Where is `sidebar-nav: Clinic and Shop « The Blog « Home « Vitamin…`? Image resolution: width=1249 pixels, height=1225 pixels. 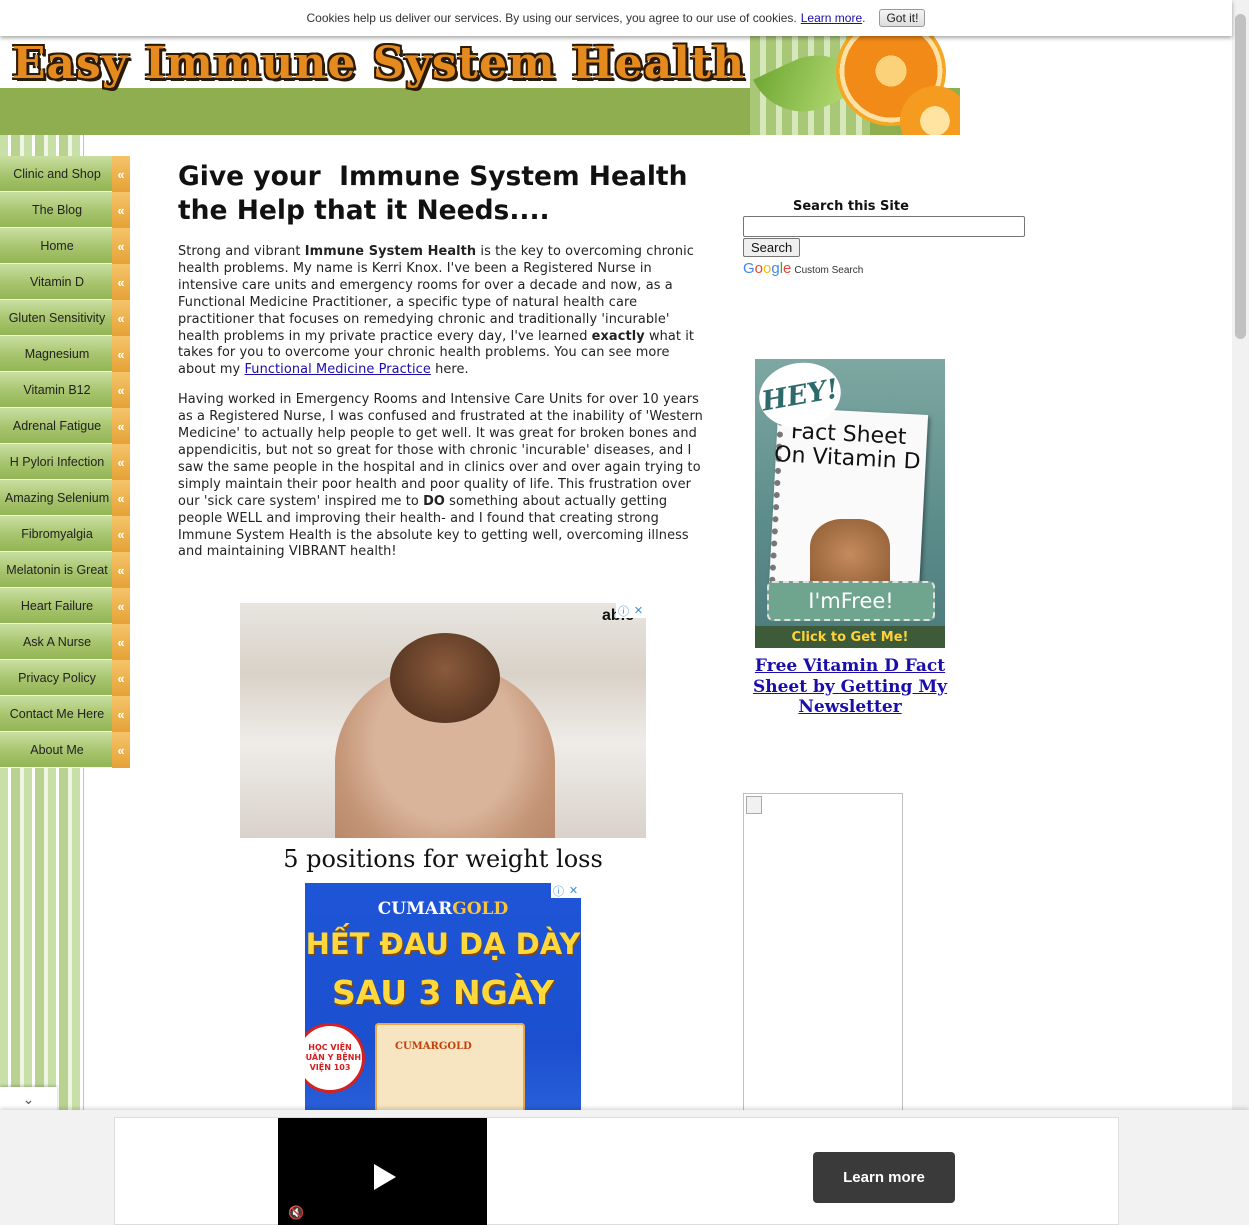 sidebar-nav: Clinic and Shop « The Blog « Home « Vitamin… is located at coordinates (65, 462).